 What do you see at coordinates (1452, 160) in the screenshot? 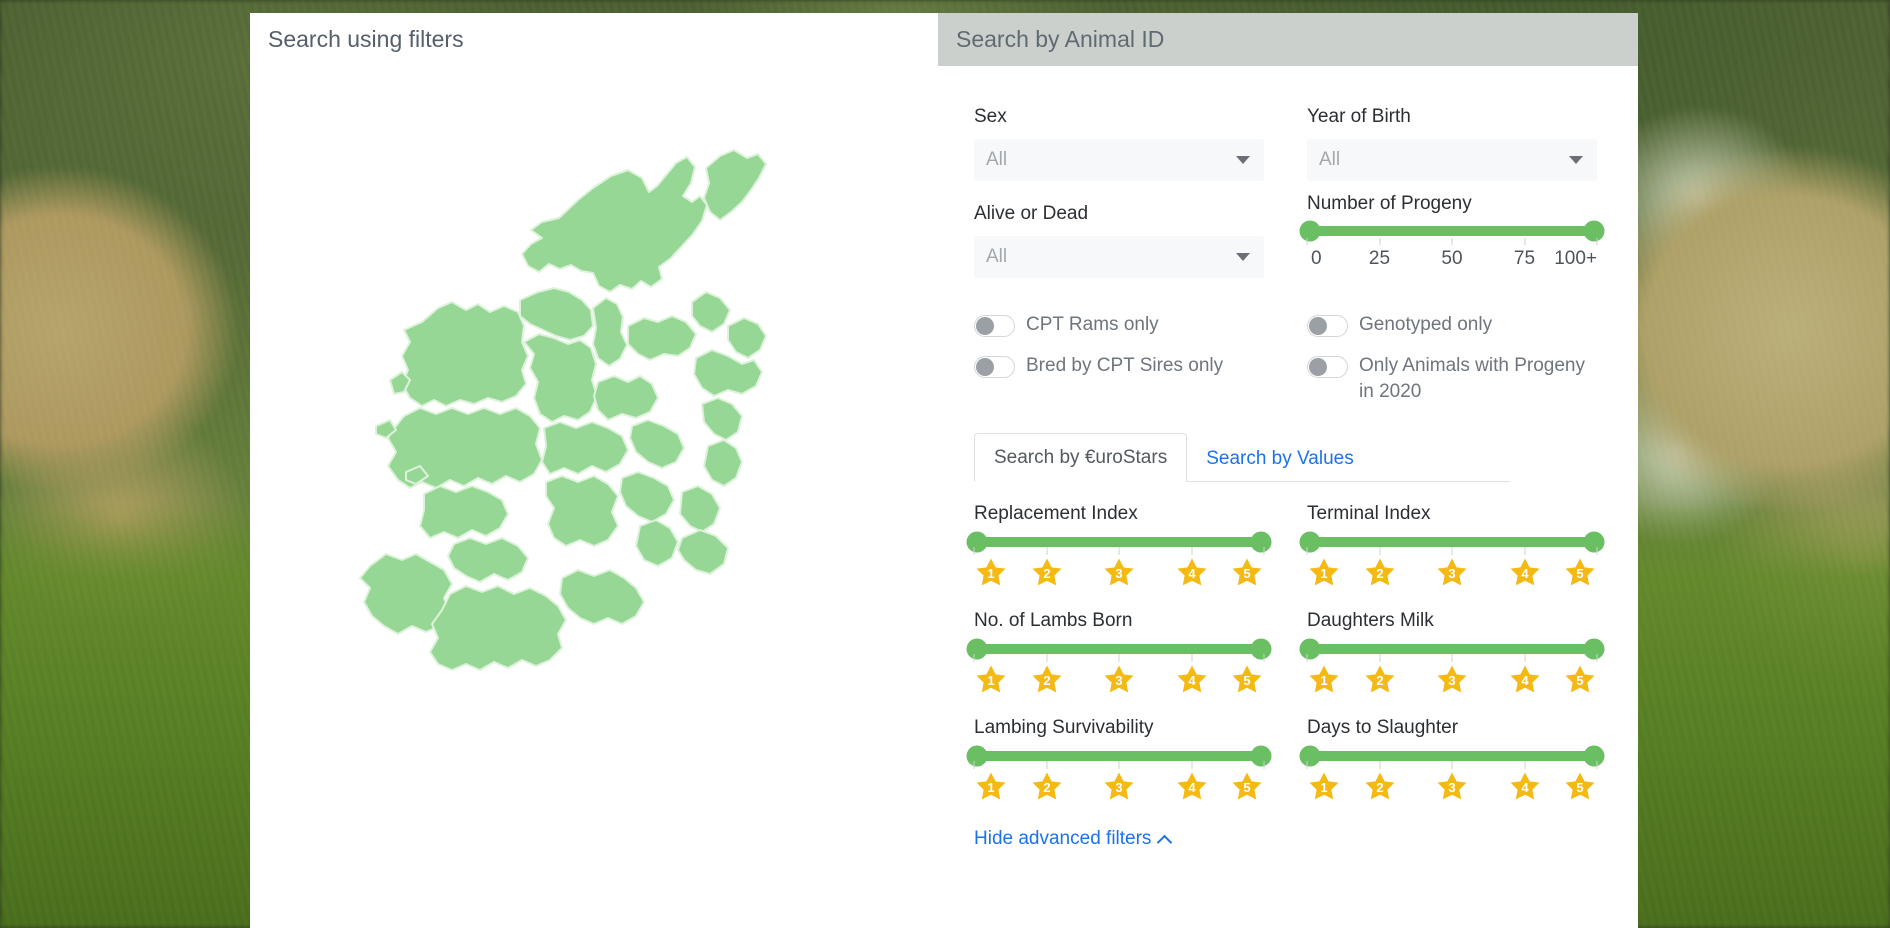
I see `year-of-birth-select: All` at bounding box center [1452, 160].